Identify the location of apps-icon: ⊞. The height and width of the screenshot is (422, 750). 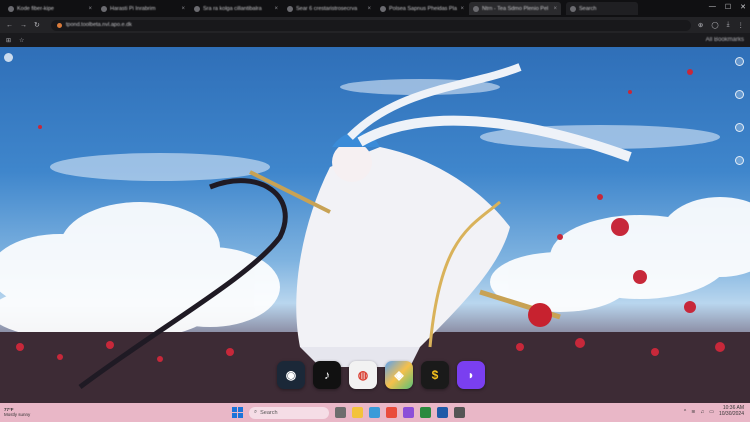
(8, 40).